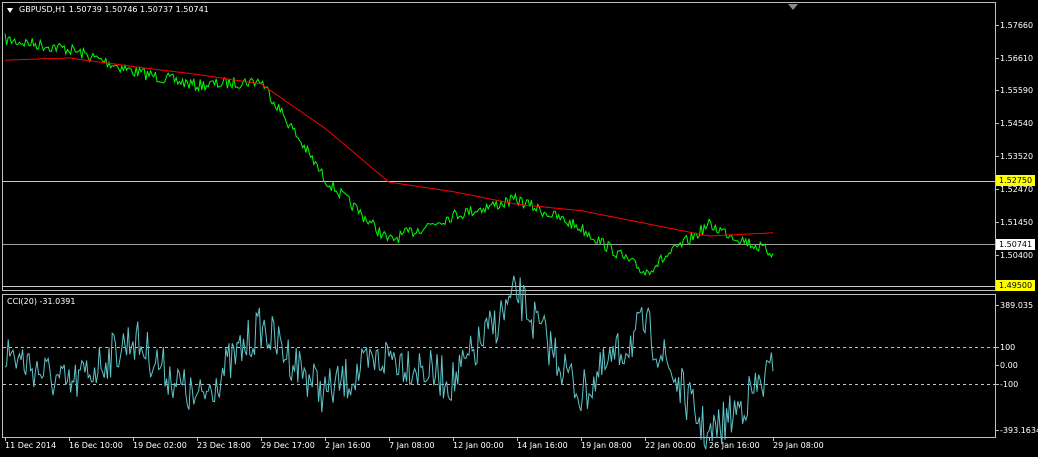 This screenshot has width=1038, height=457. What do you see at coordinates (1016, 180) in the screenshot?
I see `upper-level-label: 1.52750` at bounding box center [1016, 180].